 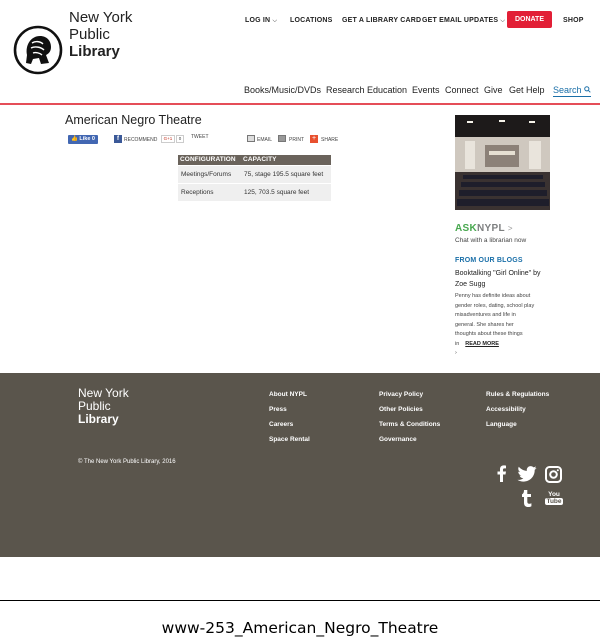 I want to click on site-logo-text: New York Public Library, so click(x=100, y=34).